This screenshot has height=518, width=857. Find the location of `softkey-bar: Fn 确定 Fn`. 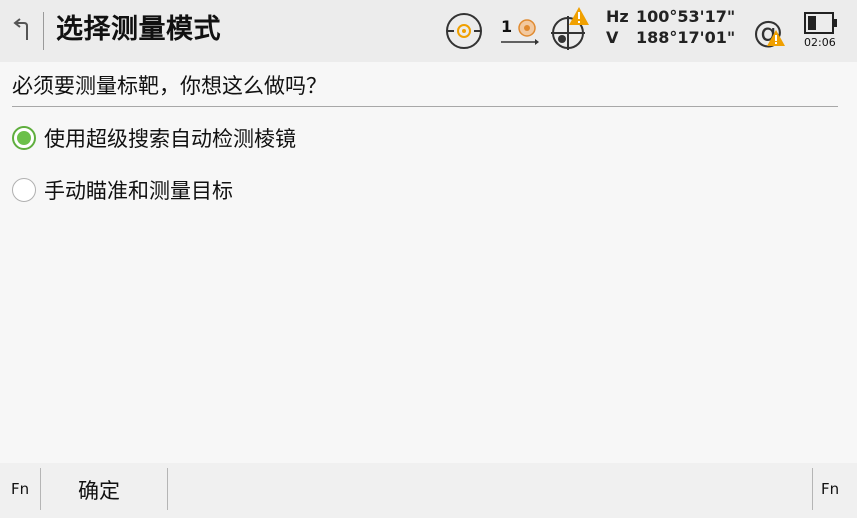

softkey-bar: Fn 确定 Fn is located at coordinates (428, 490).